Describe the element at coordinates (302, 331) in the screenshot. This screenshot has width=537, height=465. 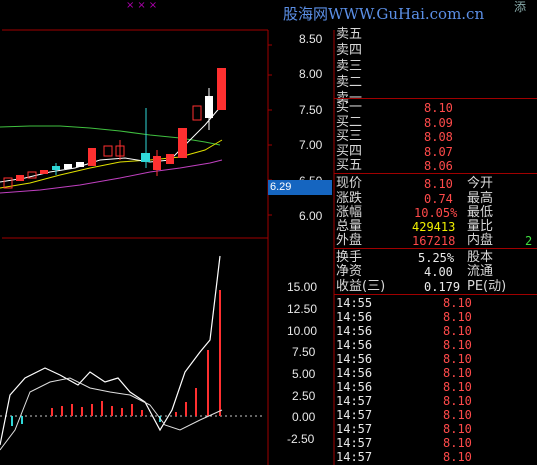
I see `indicator-tick: 10.00` at that location.